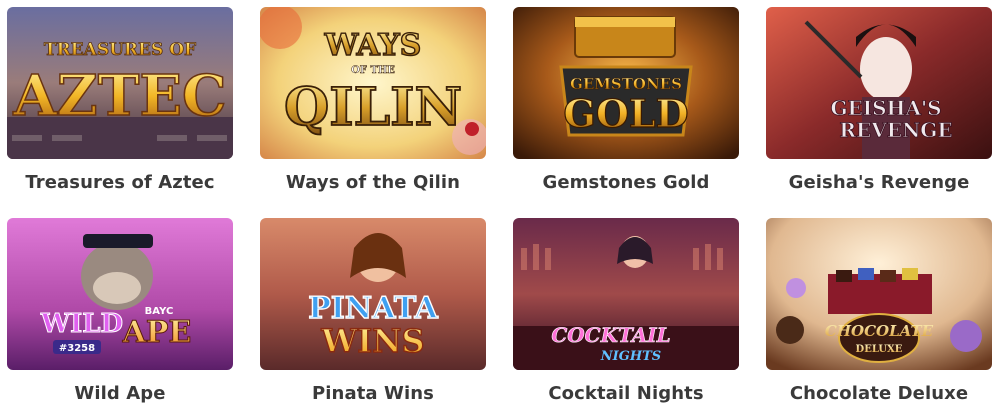  I want to click on game-thumbnail-cocktail-nights: COCKTAIL NIGHTS, so click(626, 294).